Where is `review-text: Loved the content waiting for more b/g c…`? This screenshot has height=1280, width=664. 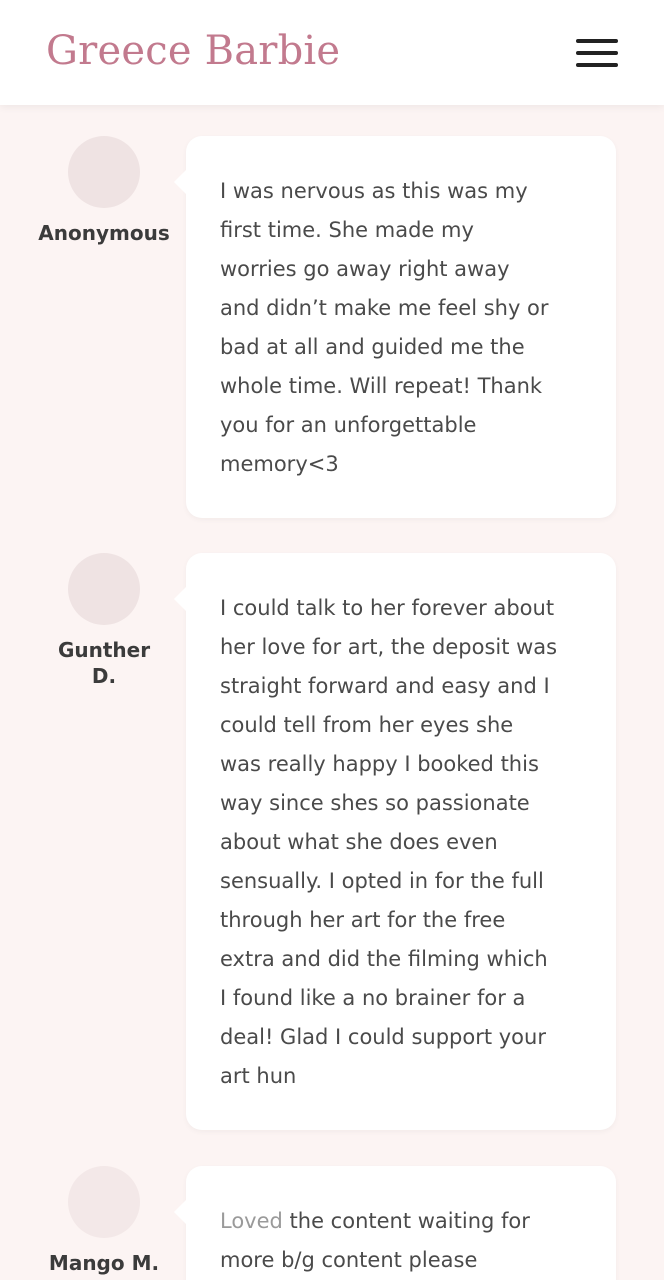 review-text: Loved the content waiting for more b/g c… is located at coordinates (410, 1241).